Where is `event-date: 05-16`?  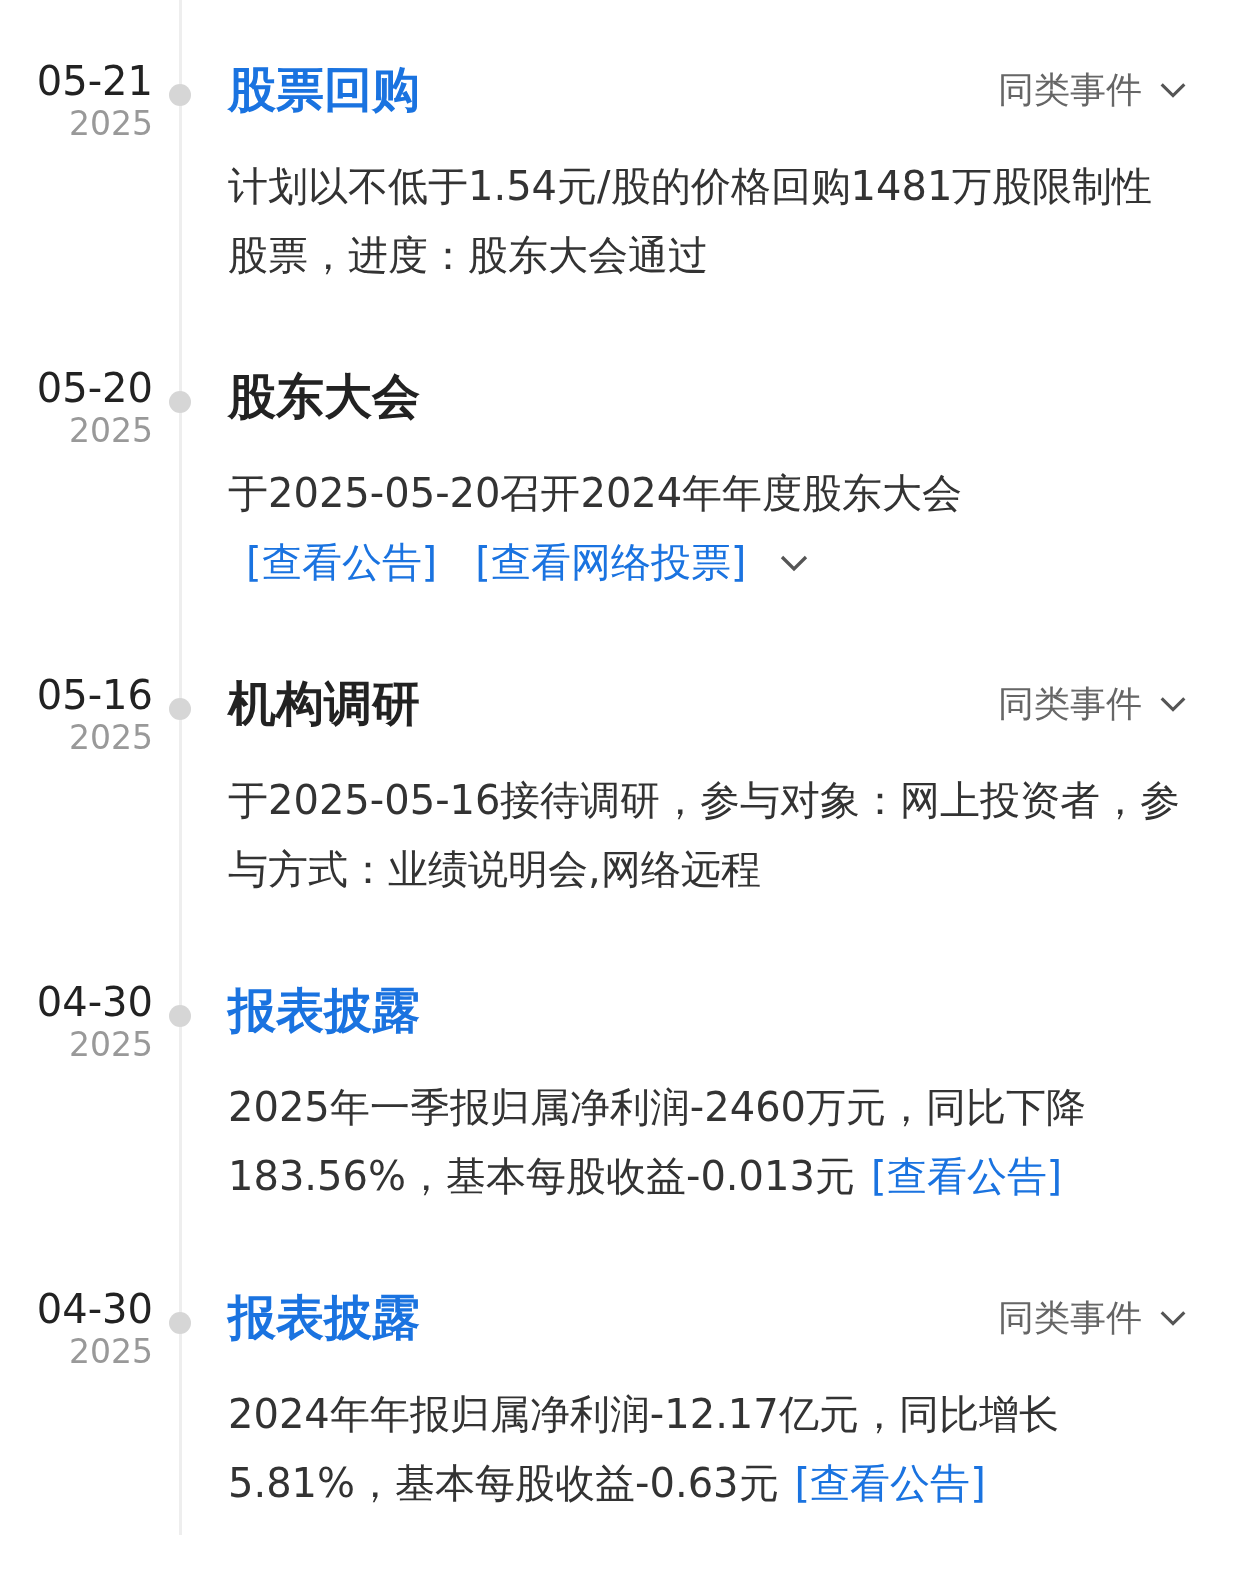 event-date: 05-16 is located at coordinates (94, 695).